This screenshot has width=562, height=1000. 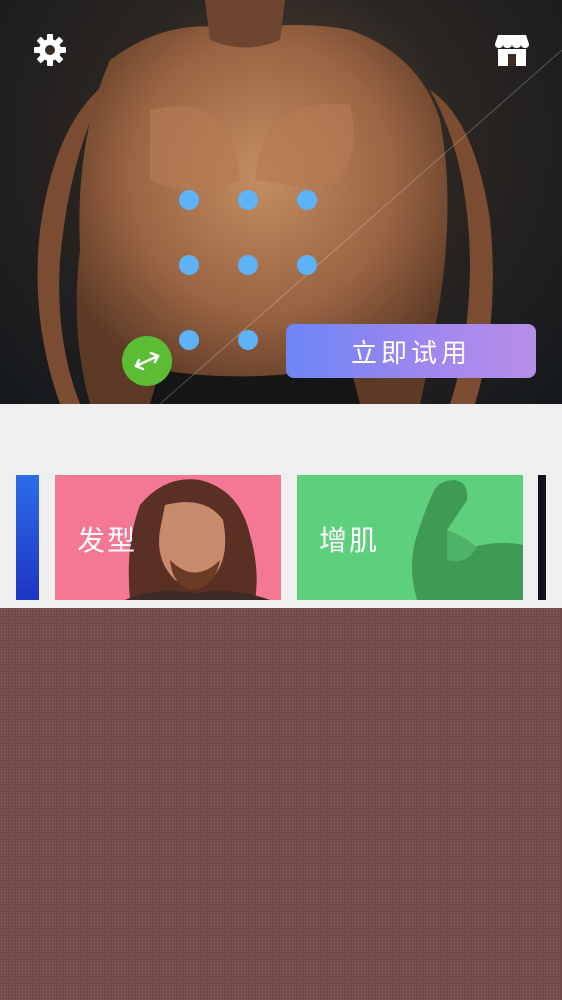 I want to click on store-icon, so click(x=512, y=50).